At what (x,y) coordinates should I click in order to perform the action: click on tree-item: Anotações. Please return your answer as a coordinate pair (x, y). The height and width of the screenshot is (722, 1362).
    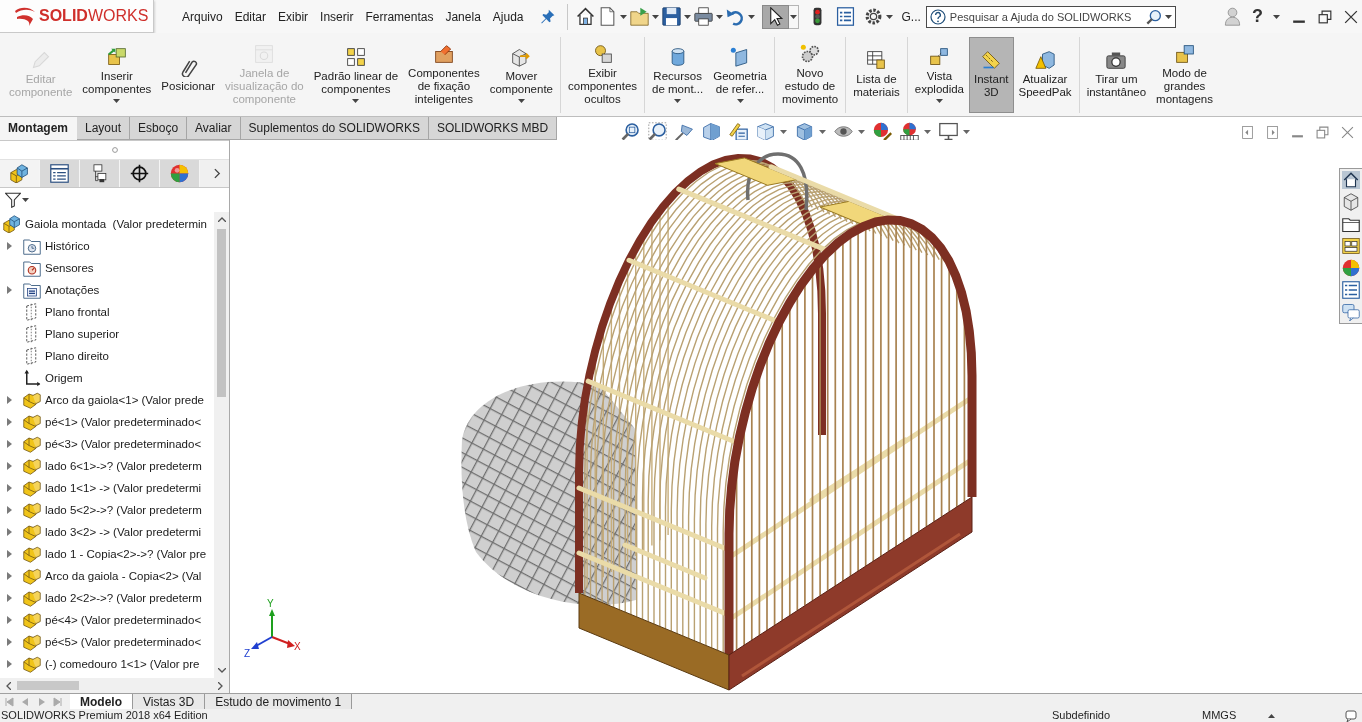
    Looking at the image, I should click on (72, 290).